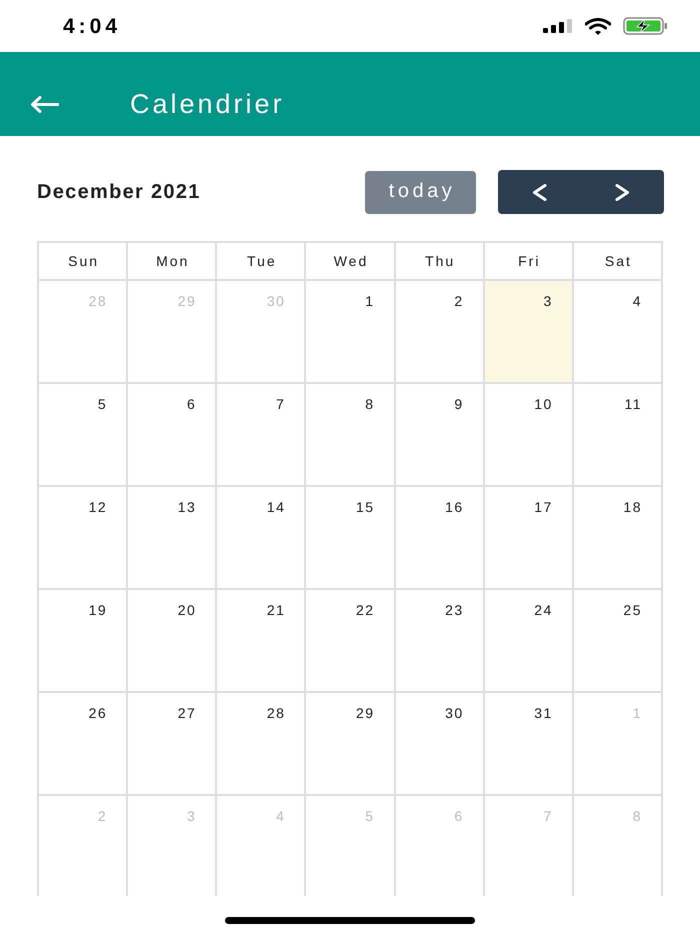 The image size is (700, 934). What do you see at coordinates (261, 641) in the screenshot?
I see `day-cell: 21` at bounding box center [261, 641].